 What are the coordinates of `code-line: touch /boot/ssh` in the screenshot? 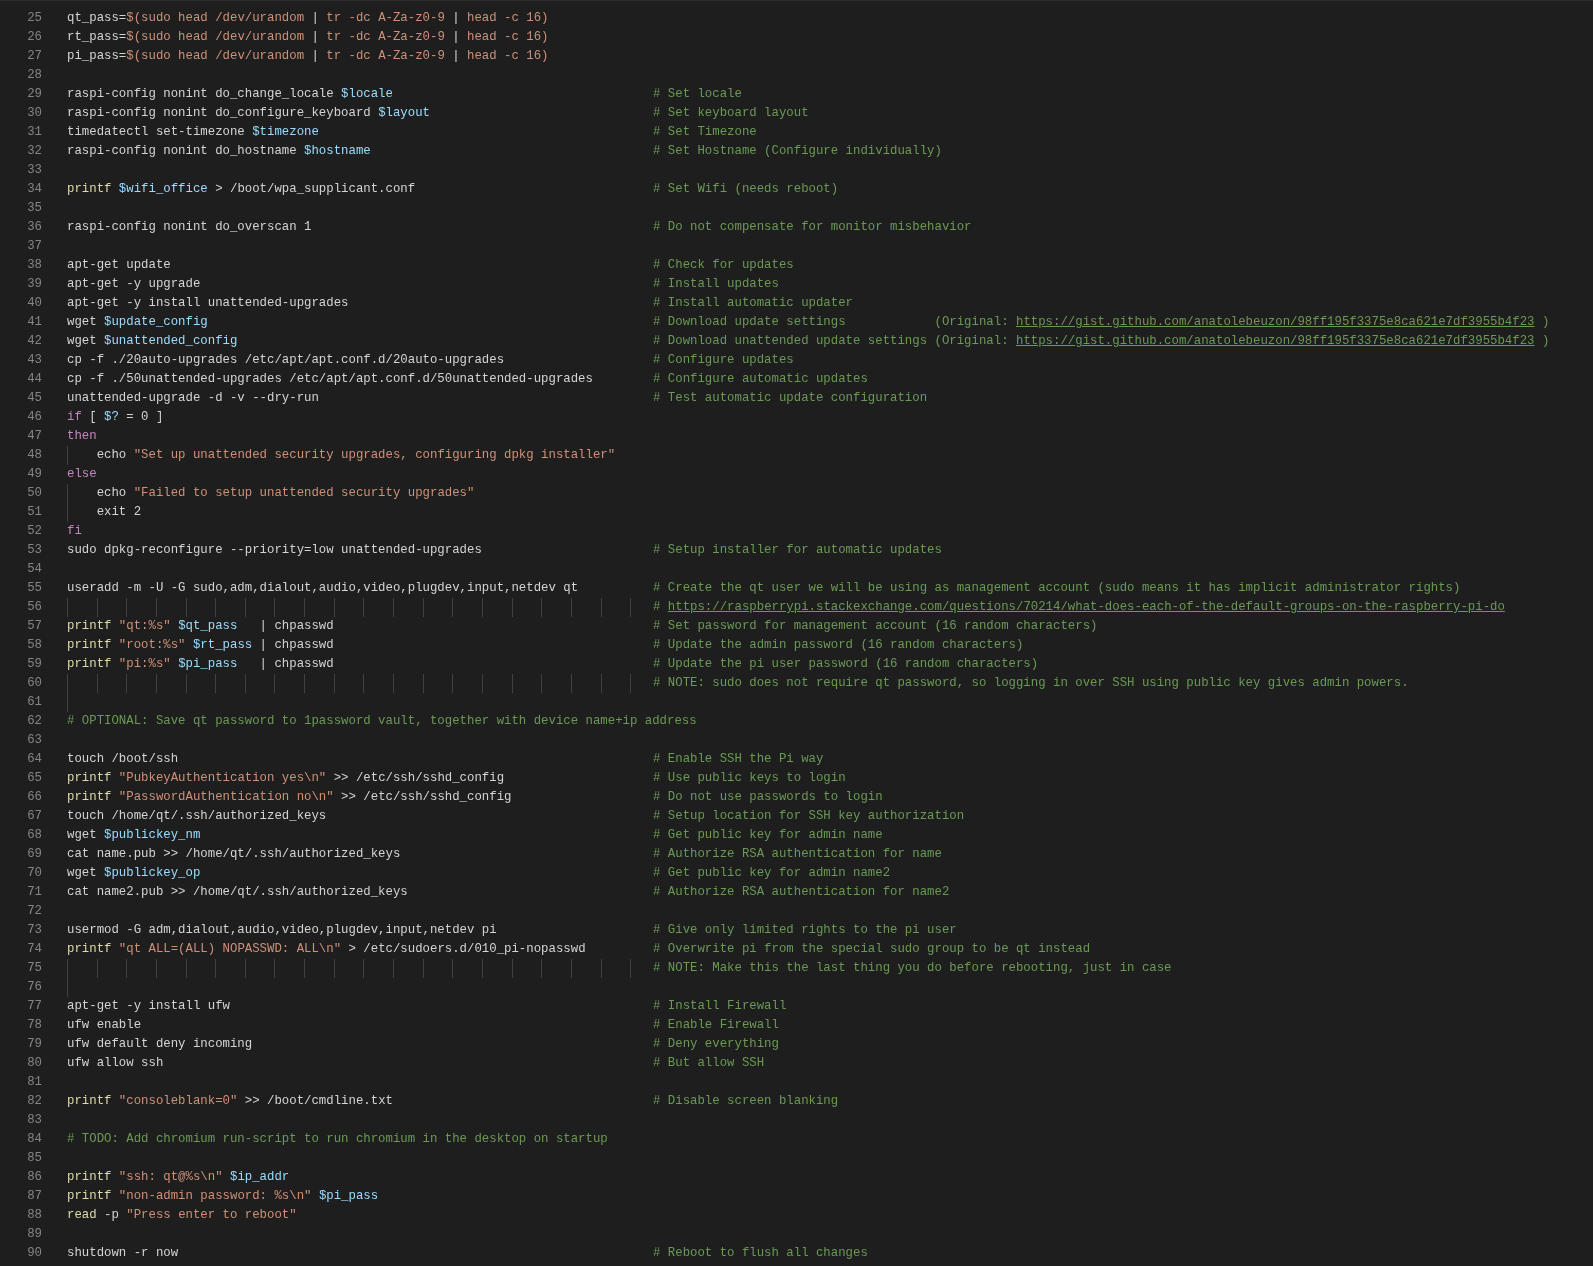 It's located at (123, 759).